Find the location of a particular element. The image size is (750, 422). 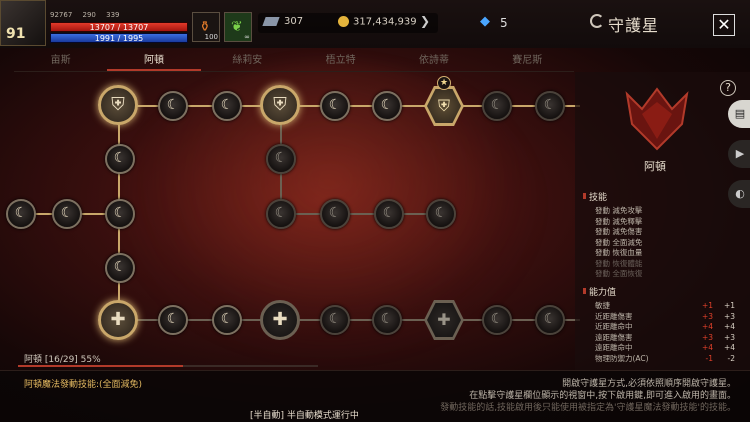

mp-text: 1991 / 1995 is located at coordinates (119, 38).